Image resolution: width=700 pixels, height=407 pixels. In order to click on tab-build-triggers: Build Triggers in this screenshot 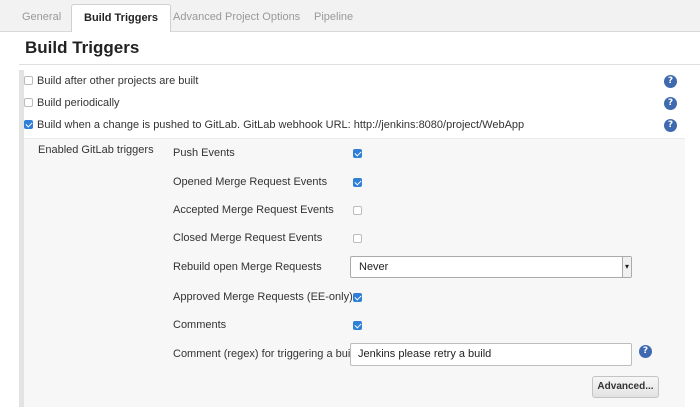, I will do `click(121, 18)`.